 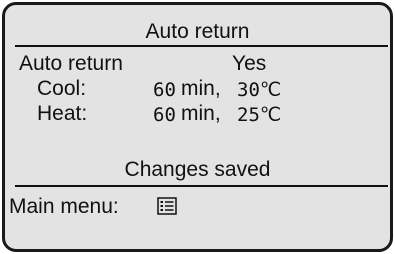 I want to click on footer-divider, so click(x=201, y=186).